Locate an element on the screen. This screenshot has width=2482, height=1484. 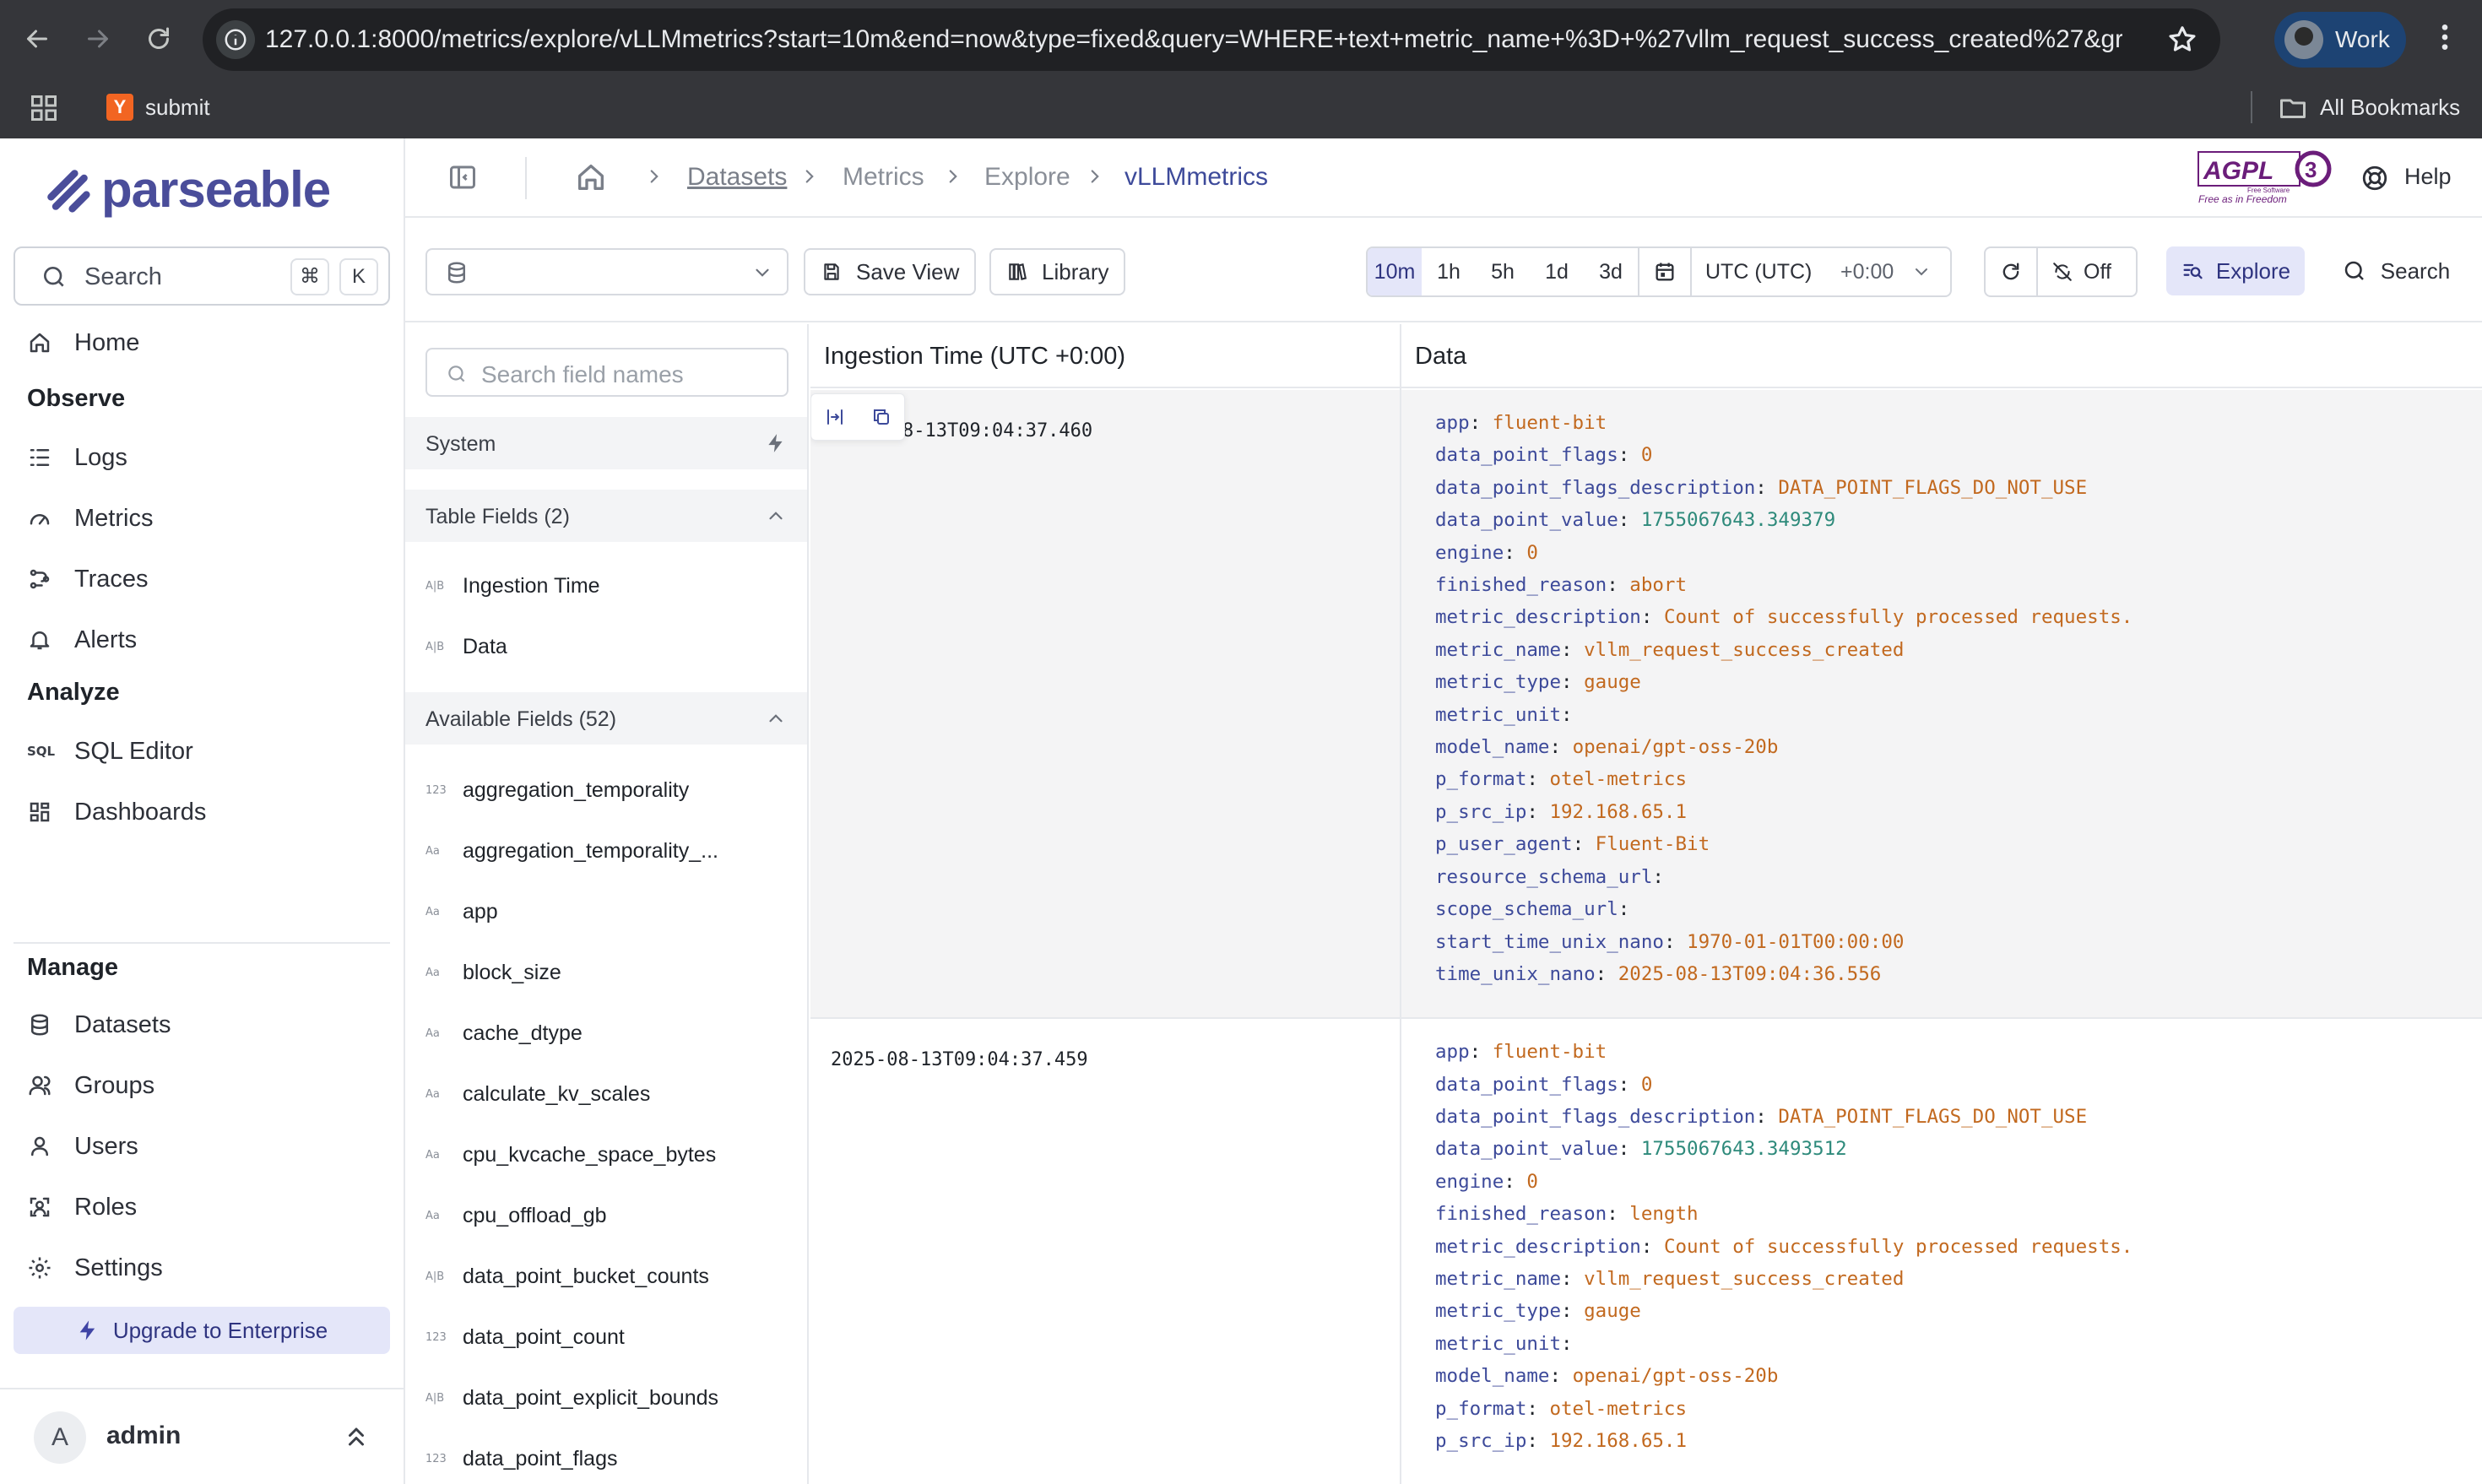
field-name: data_point_count is located at coordinates (544, 1336).